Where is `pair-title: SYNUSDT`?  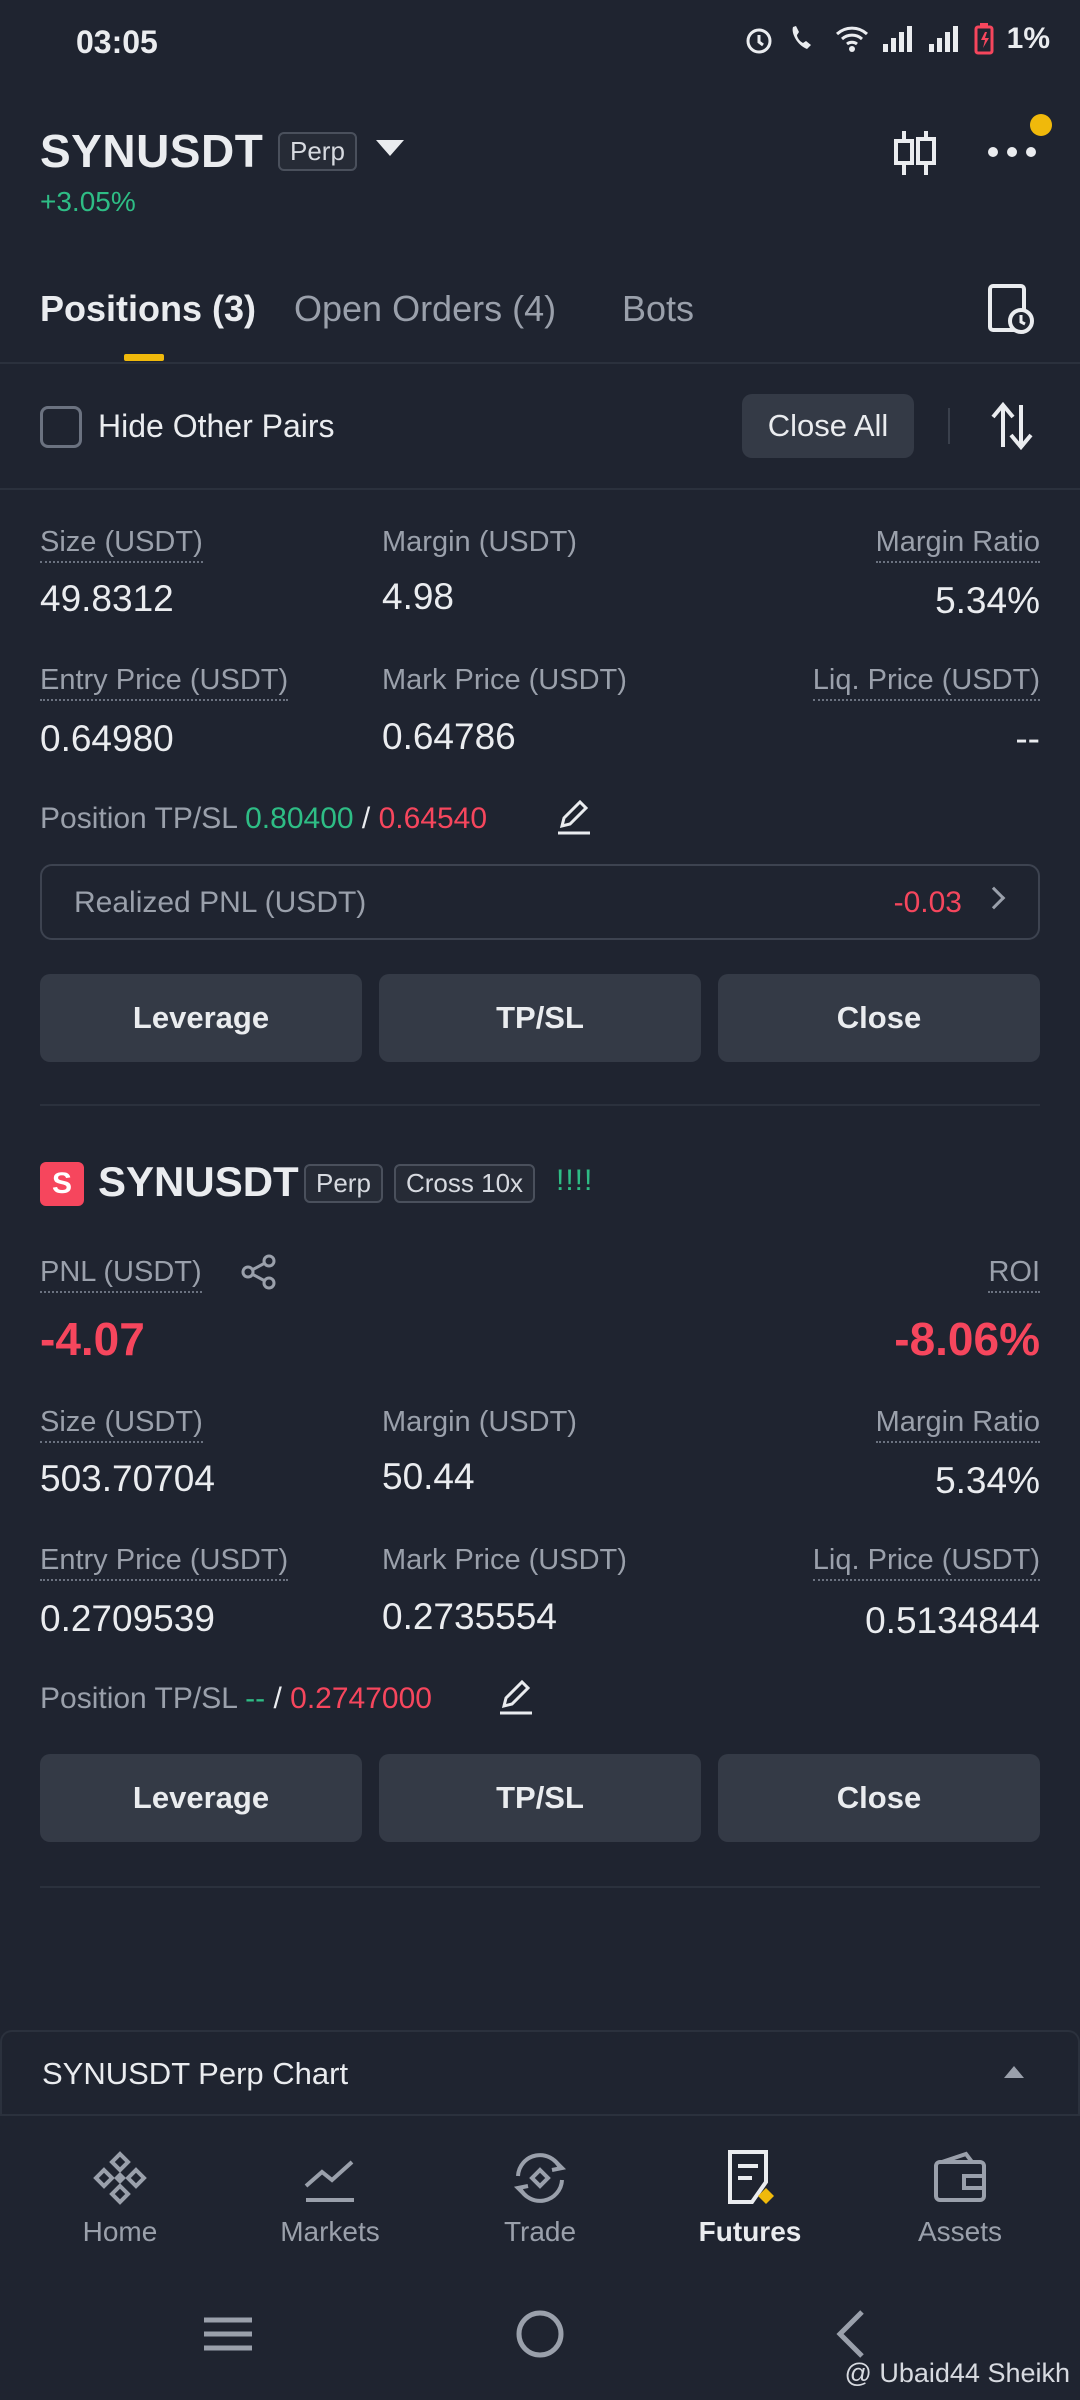
pair-title: SYNUSDT is located at coordinates (151, 151).